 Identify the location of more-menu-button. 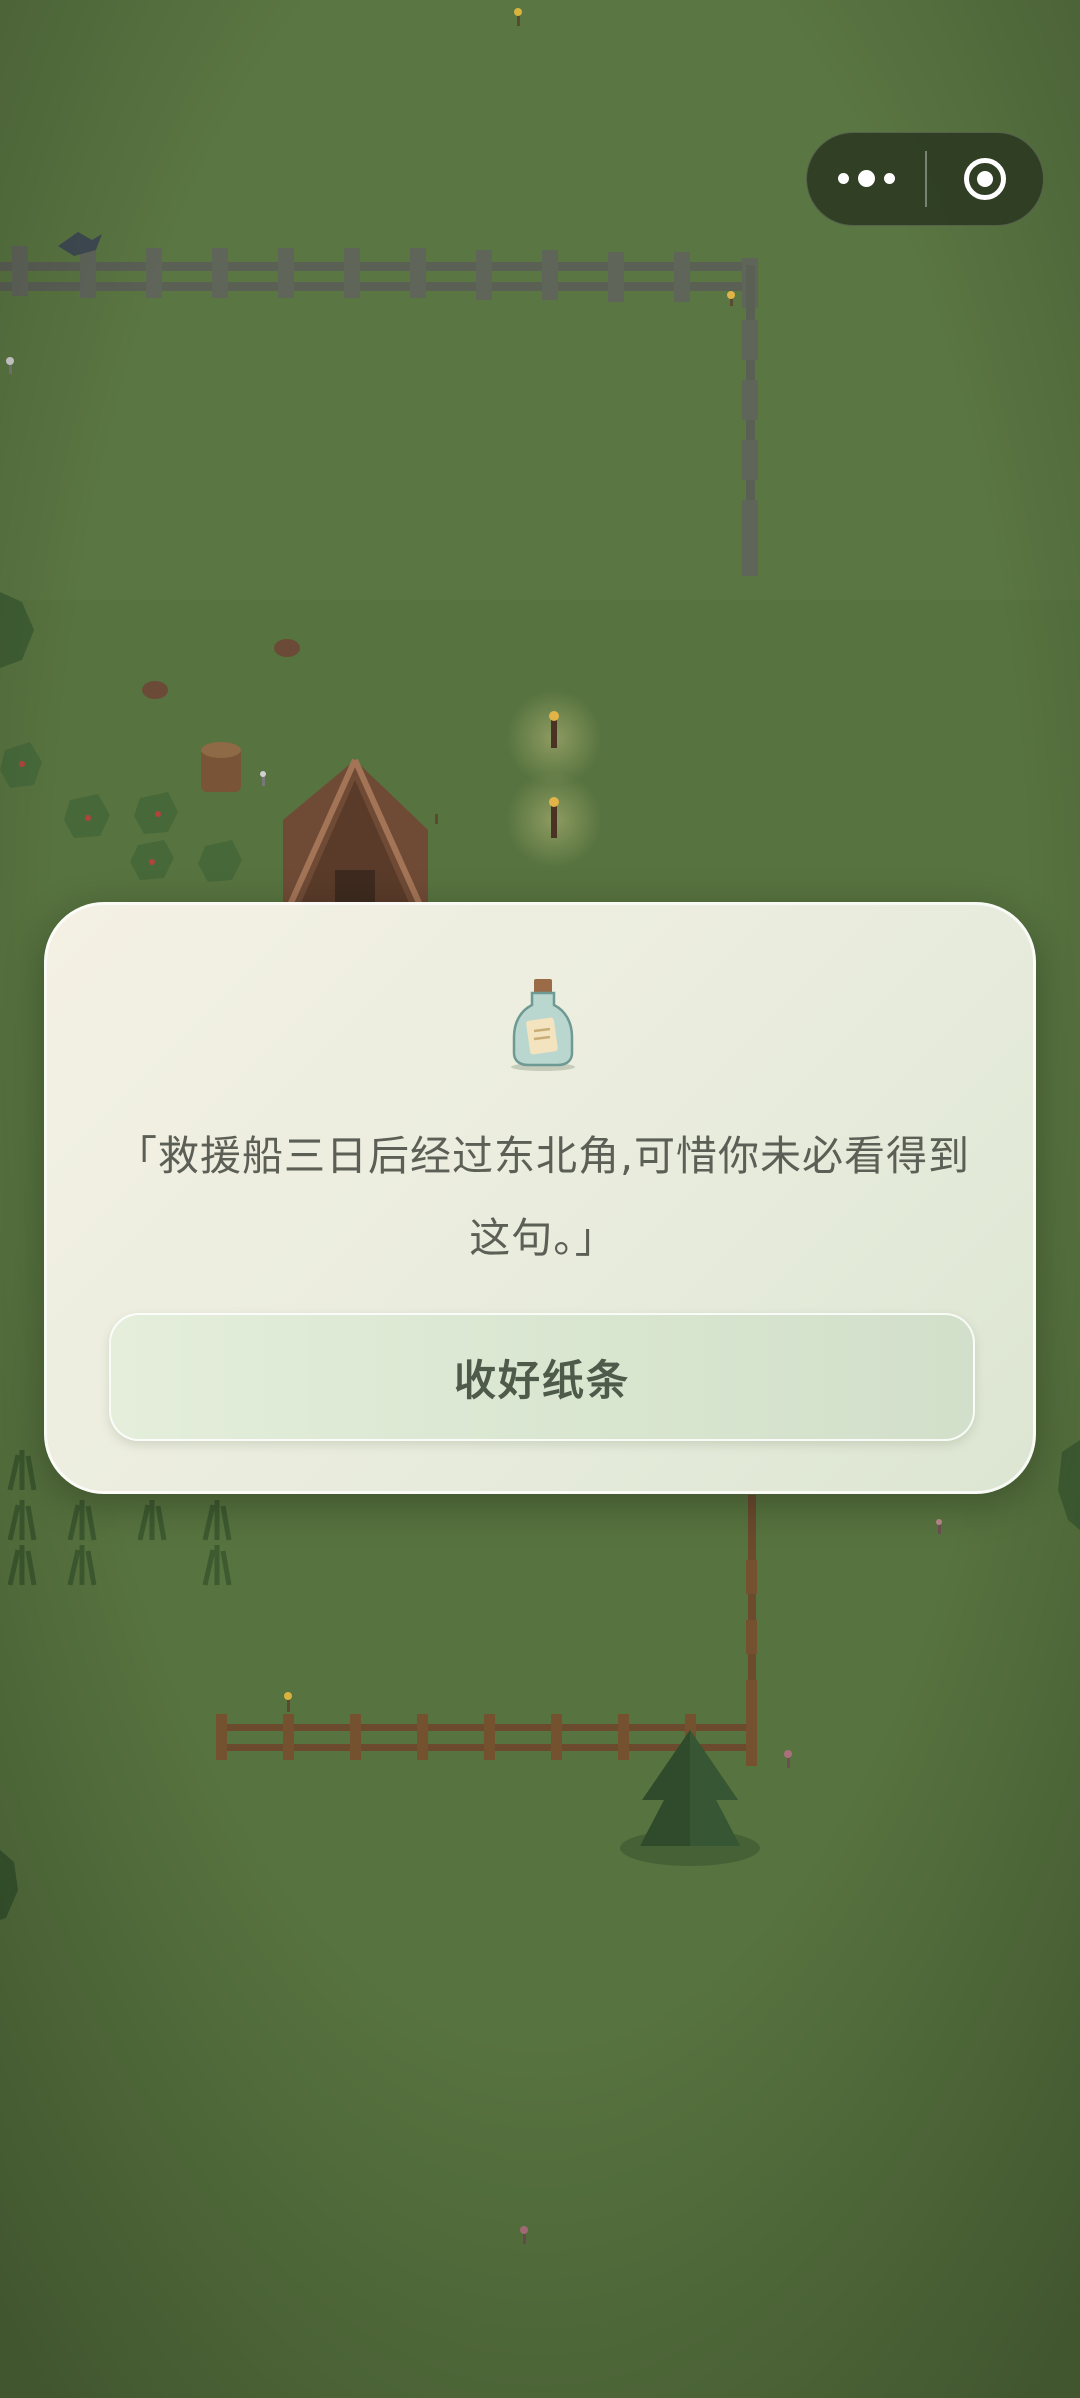
(866, 178).